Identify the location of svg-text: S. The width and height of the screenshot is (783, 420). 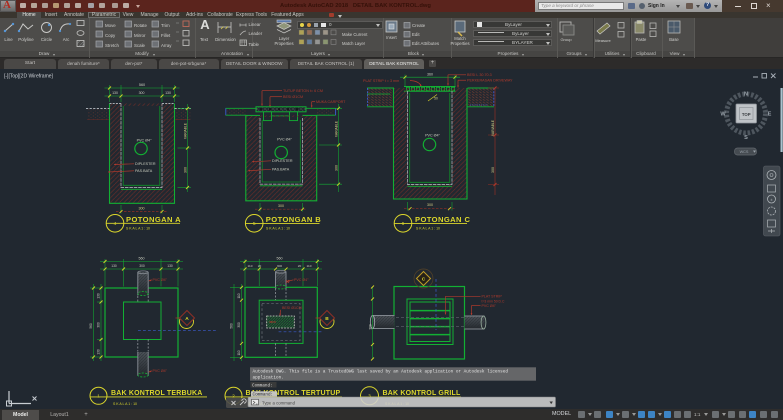
(746, 138).